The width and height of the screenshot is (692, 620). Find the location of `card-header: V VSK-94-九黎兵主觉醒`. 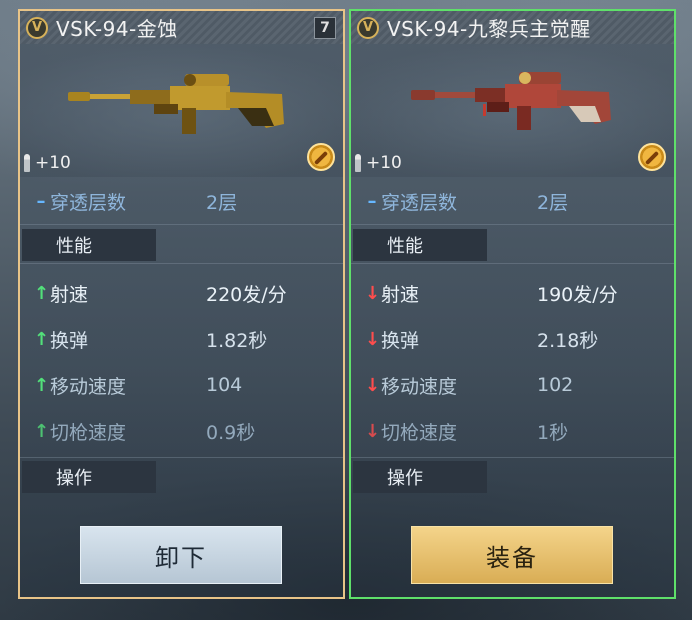

card-header: V VSK-94-九黎兵主觉醒 is located at coordinates (512, 27).